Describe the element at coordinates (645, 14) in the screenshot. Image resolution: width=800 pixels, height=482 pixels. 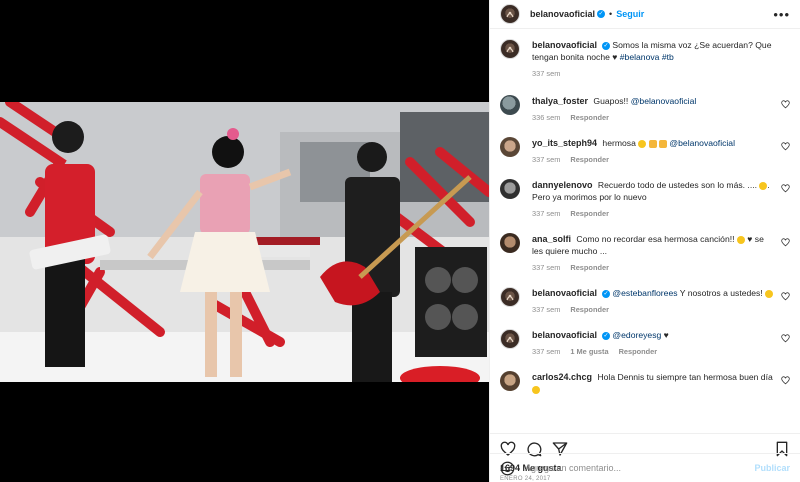
I see `post-header: belanovaoficial ✓ • Seguir •••` at that location.